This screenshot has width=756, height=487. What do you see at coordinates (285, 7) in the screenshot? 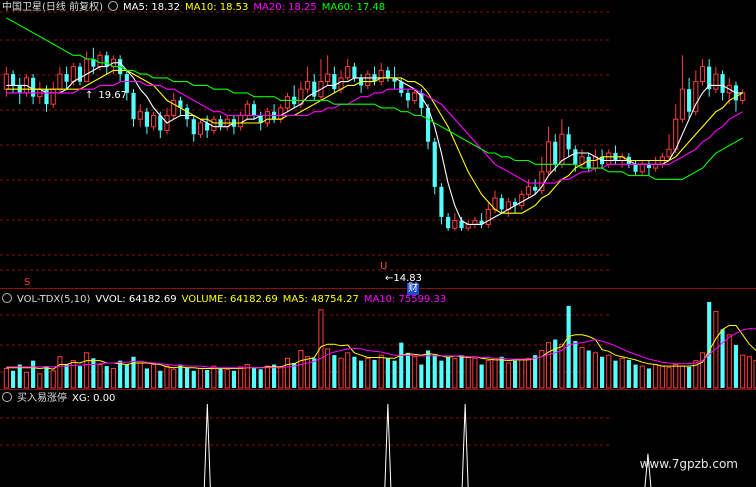
I see `ma20-value: MA20: 18.25` at bounding box center [285, 7].